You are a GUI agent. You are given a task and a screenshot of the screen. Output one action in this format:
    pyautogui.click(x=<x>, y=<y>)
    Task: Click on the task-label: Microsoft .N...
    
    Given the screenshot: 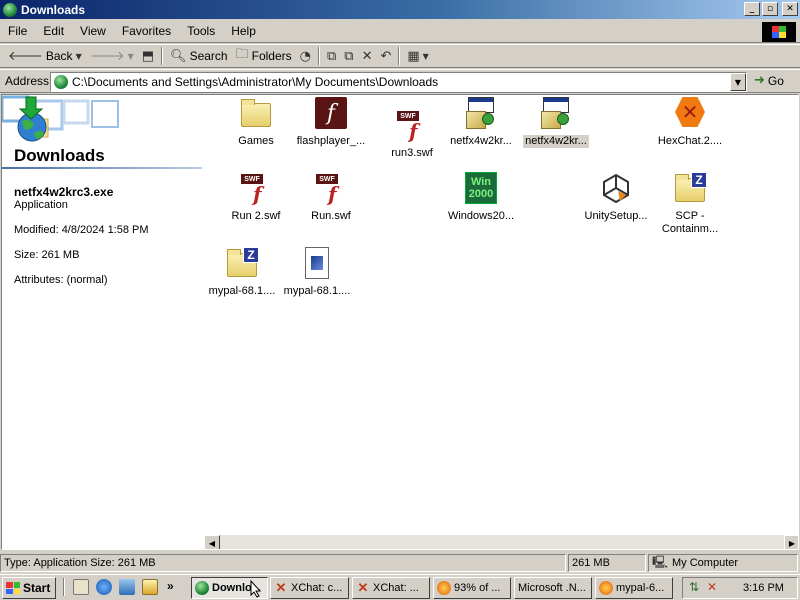 What is the action you would take?
    pyautogui.click(x=552, y=588)
    